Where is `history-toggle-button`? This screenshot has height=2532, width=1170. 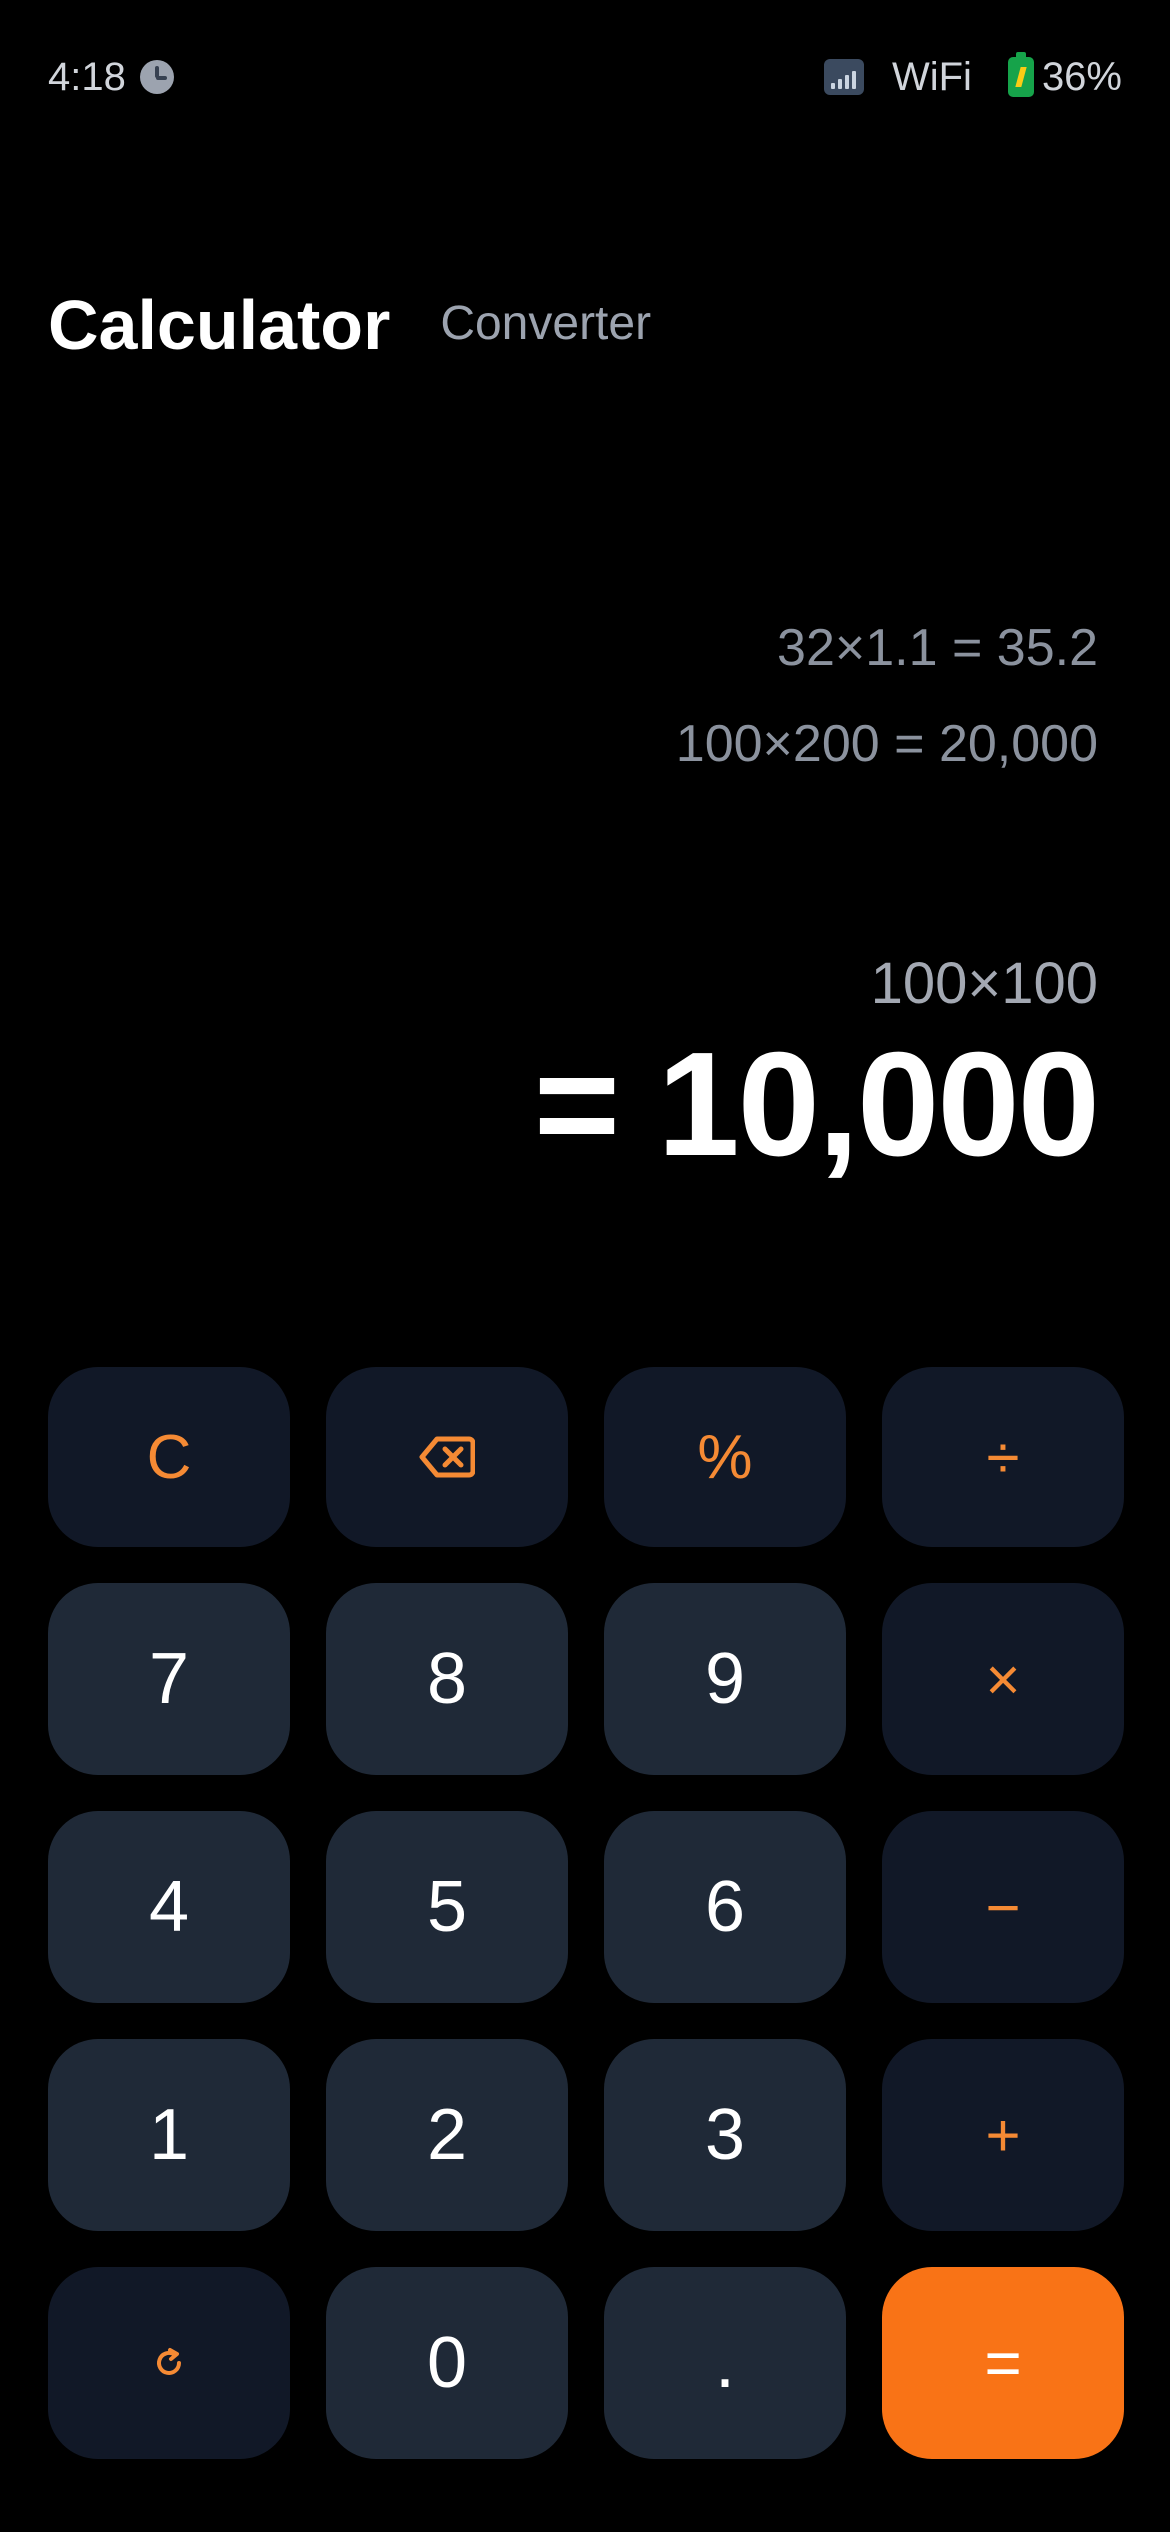 history-toggle-button is located at coordinates (169, 2363).